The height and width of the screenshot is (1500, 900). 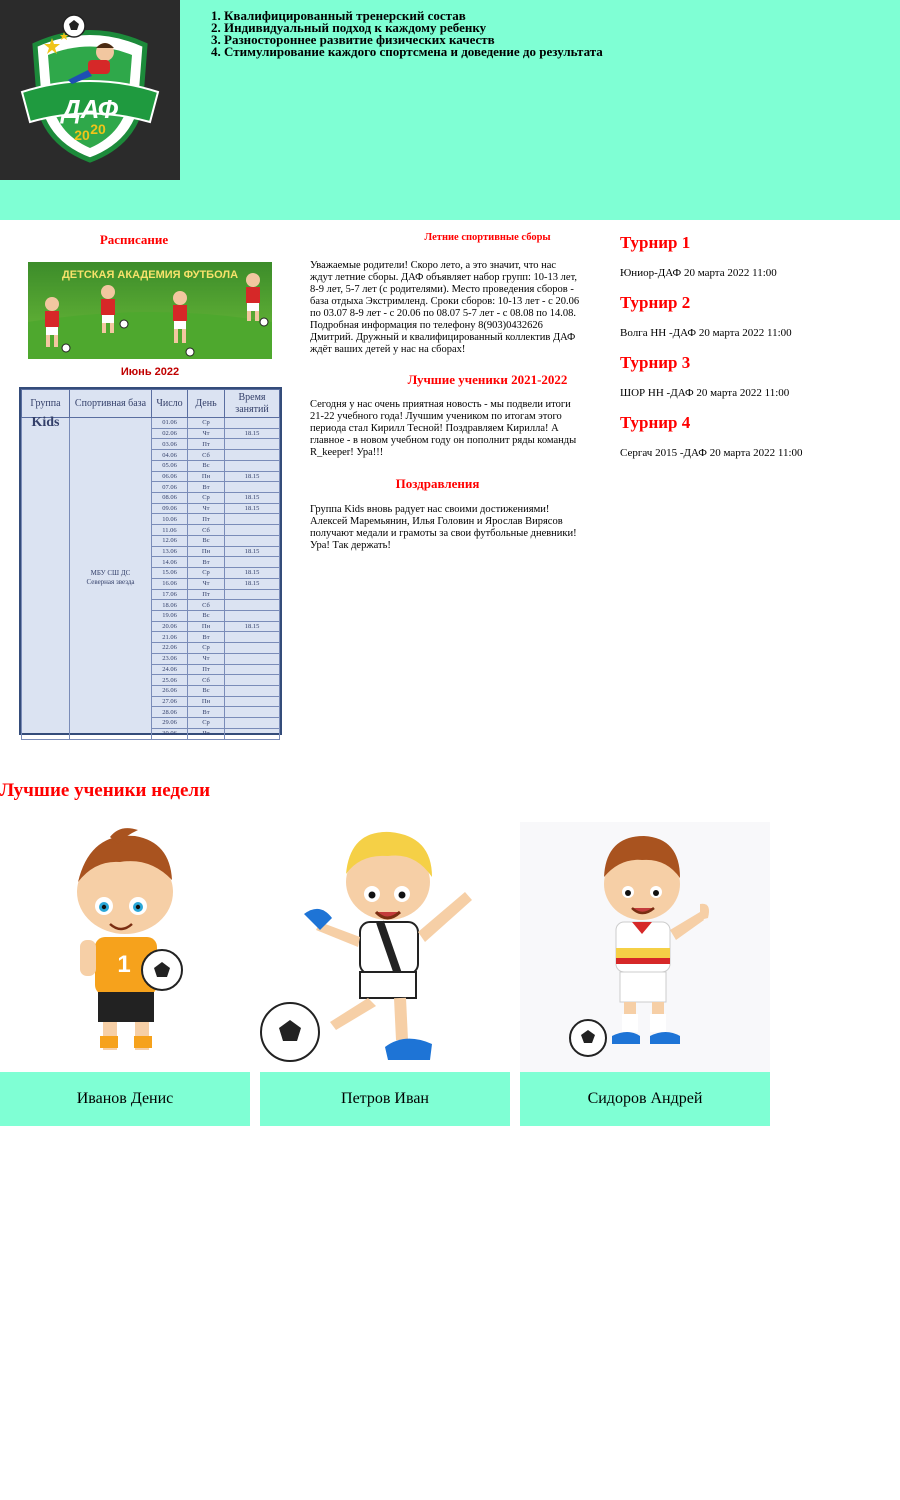 What do you see at coordinates (45, 403) in the screenshot?
I see `column-header: Группа` at bounding box center [45, 403].